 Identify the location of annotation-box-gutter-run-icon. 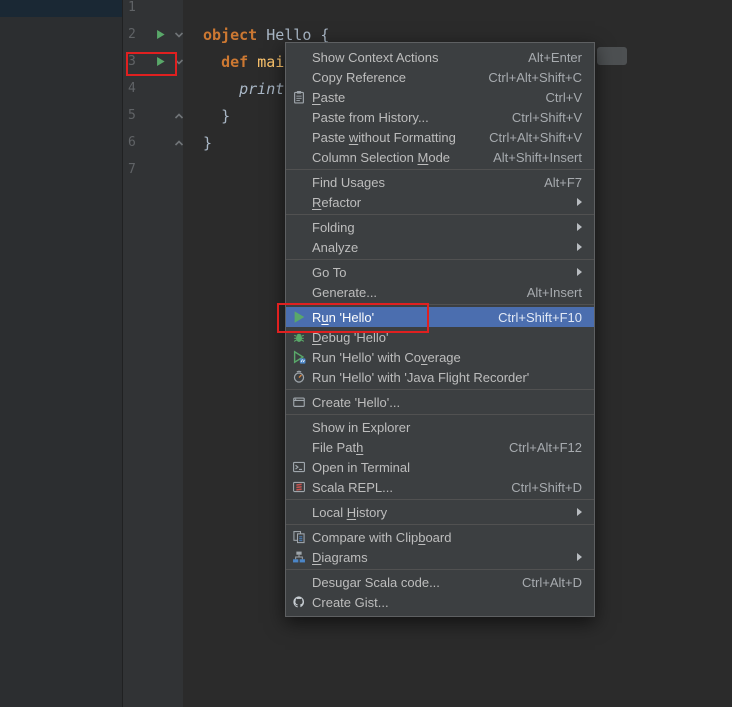
(151, 64).